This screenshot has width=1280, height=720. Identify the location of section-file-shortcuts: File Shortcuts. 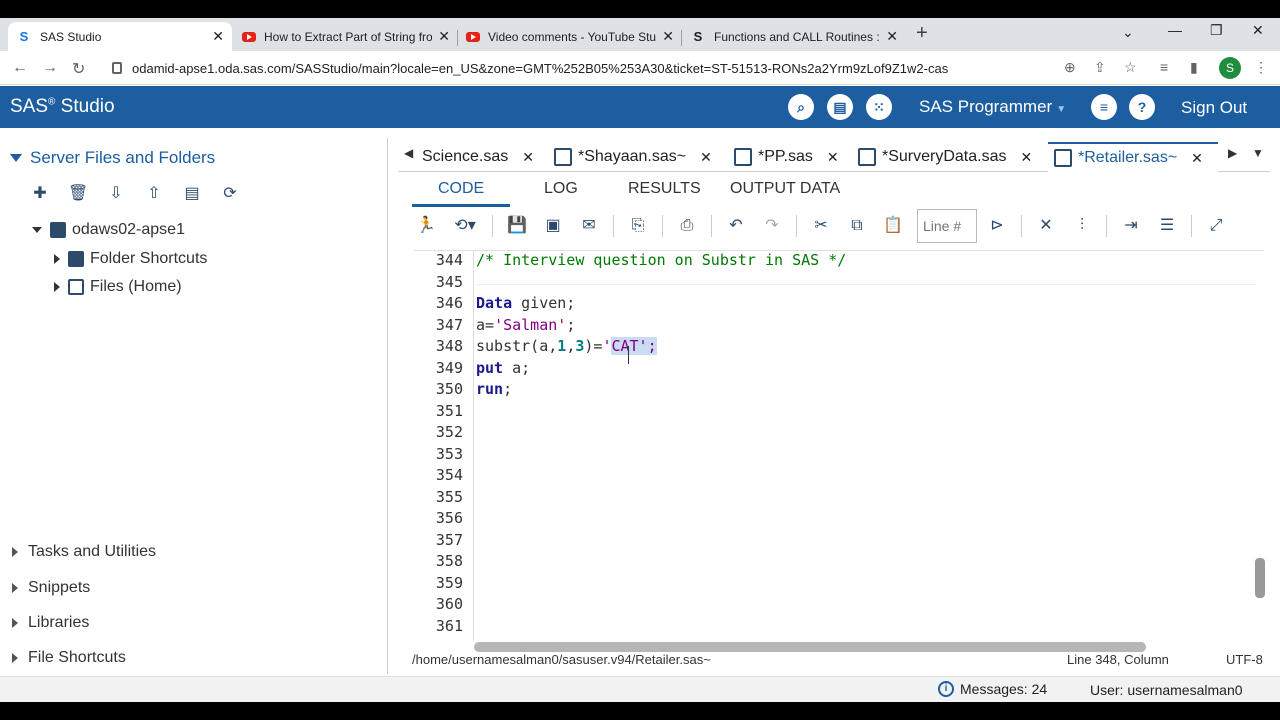
(69, 658).